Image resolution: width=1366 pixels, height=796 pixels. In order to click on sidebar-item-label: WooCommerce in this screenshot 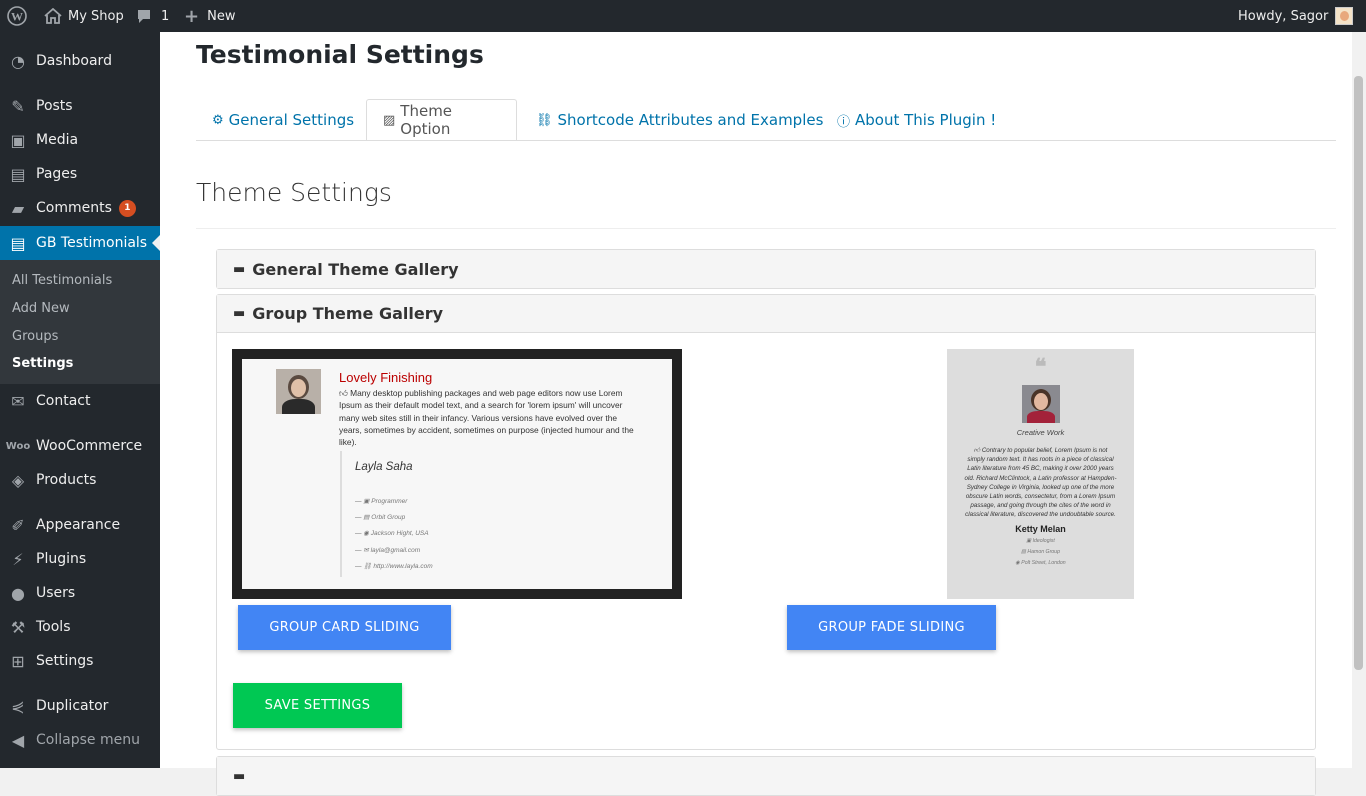, I will do `click(89, 446)`.